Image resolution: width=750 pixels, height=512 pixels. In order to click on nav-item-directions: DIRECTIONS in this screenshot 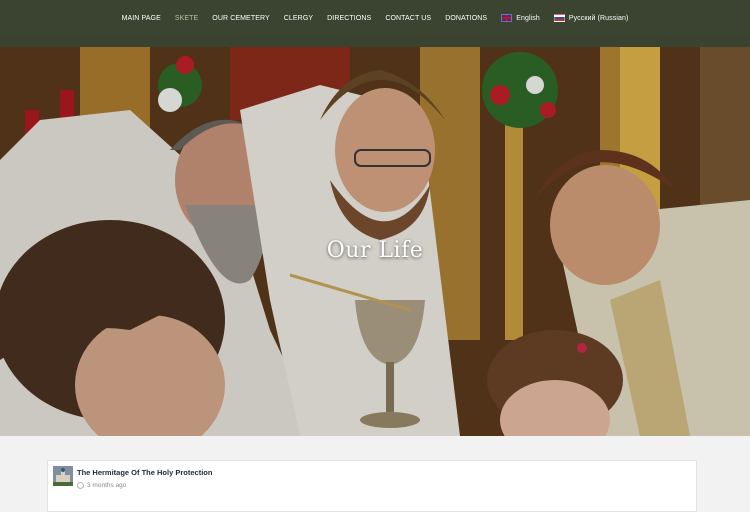, I will do `click(349, 18)`.